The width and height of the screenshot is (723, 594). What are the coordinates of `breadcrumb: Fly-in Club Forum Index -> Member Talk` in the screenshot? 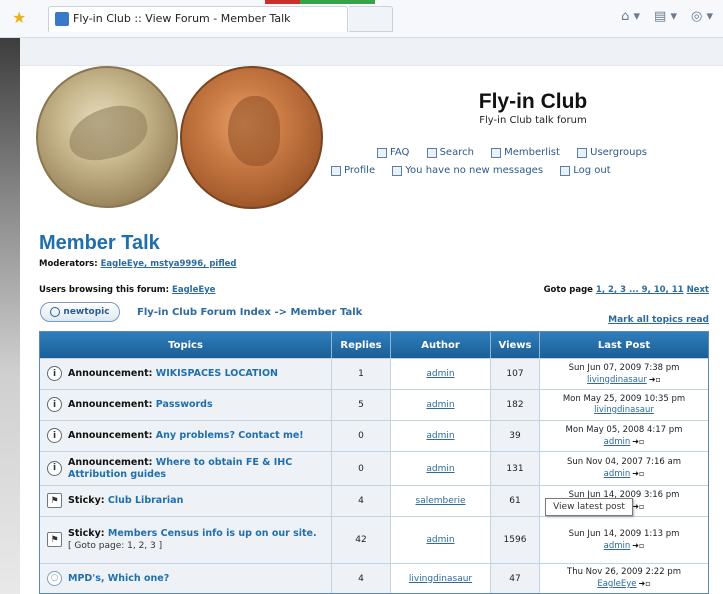 It's located at (249, 312).